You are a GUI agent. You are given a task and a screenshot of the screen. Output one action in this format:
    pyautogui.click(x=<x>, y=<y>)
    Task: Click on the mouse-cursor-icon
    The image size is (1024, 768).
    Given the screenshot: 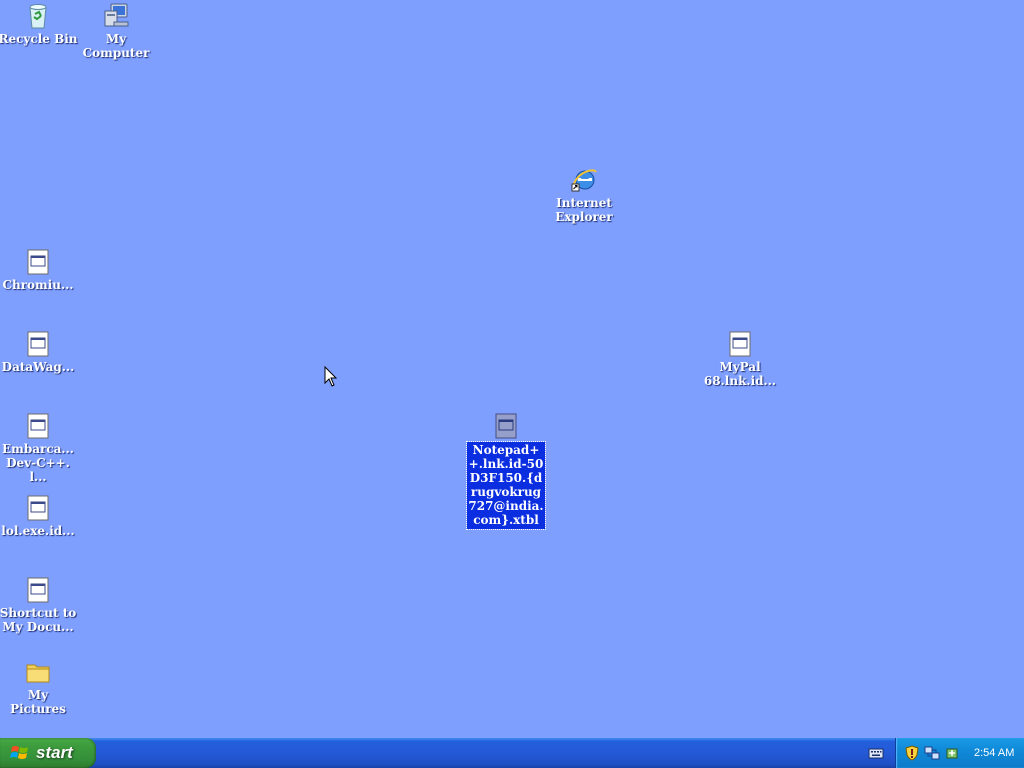 What is the action you would take?
    pyautogui.click(x=331, y=376)
    